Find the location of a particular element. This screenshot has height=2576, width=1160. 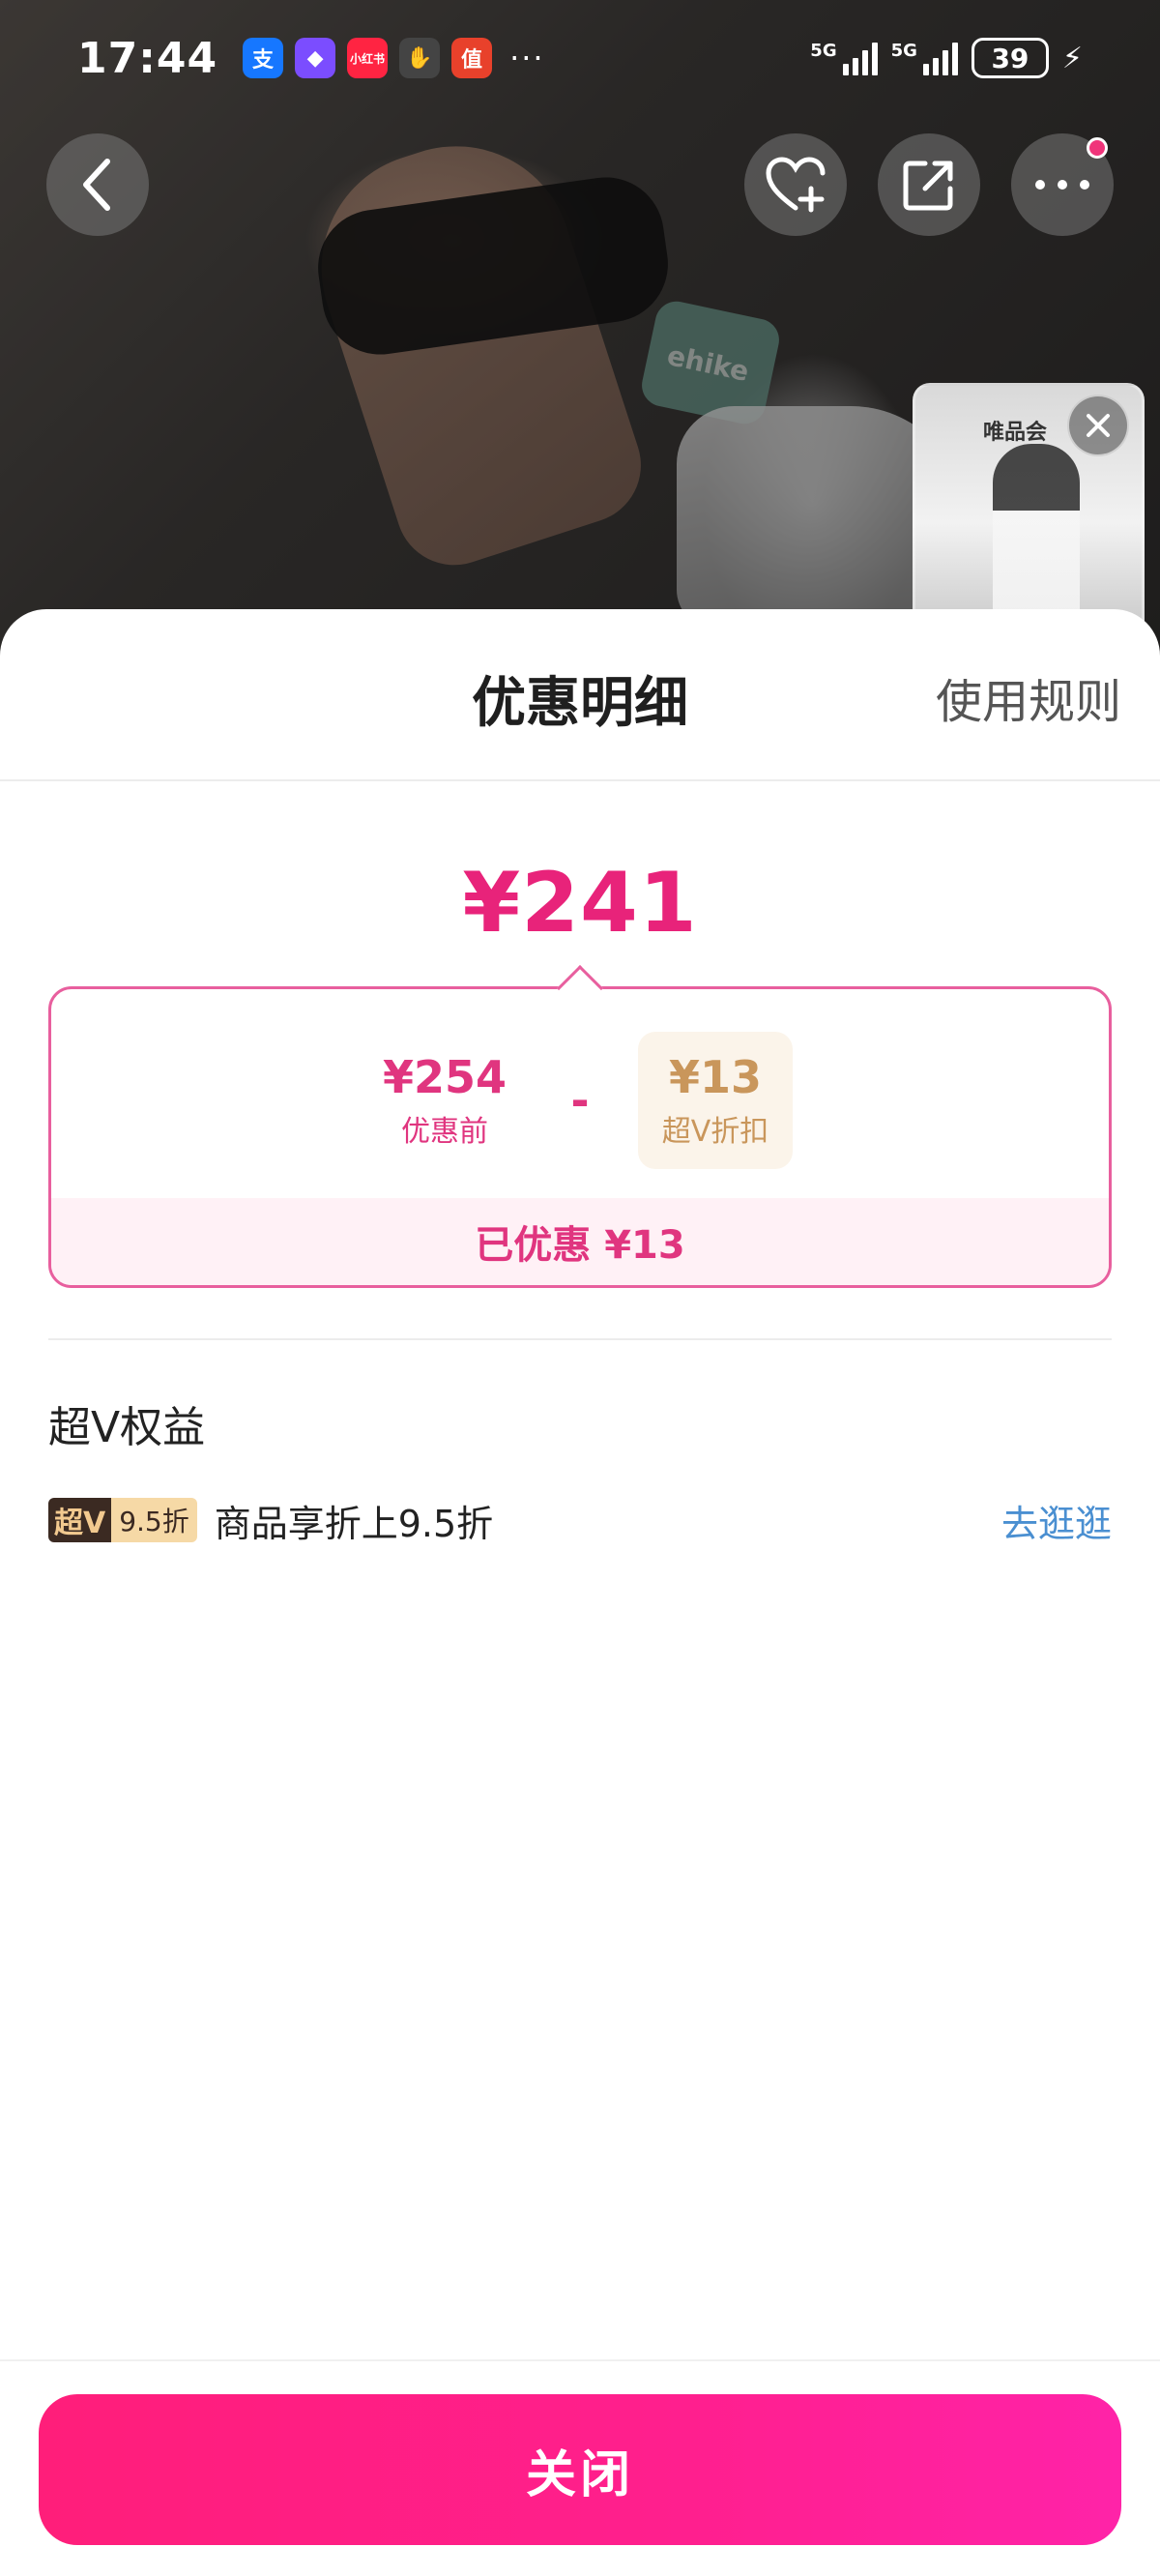

price-calculation-box: ¥254 优惠前 - ¥13 超V折扣 已优惠 ¥13 is located at coordinates (580, 1137).